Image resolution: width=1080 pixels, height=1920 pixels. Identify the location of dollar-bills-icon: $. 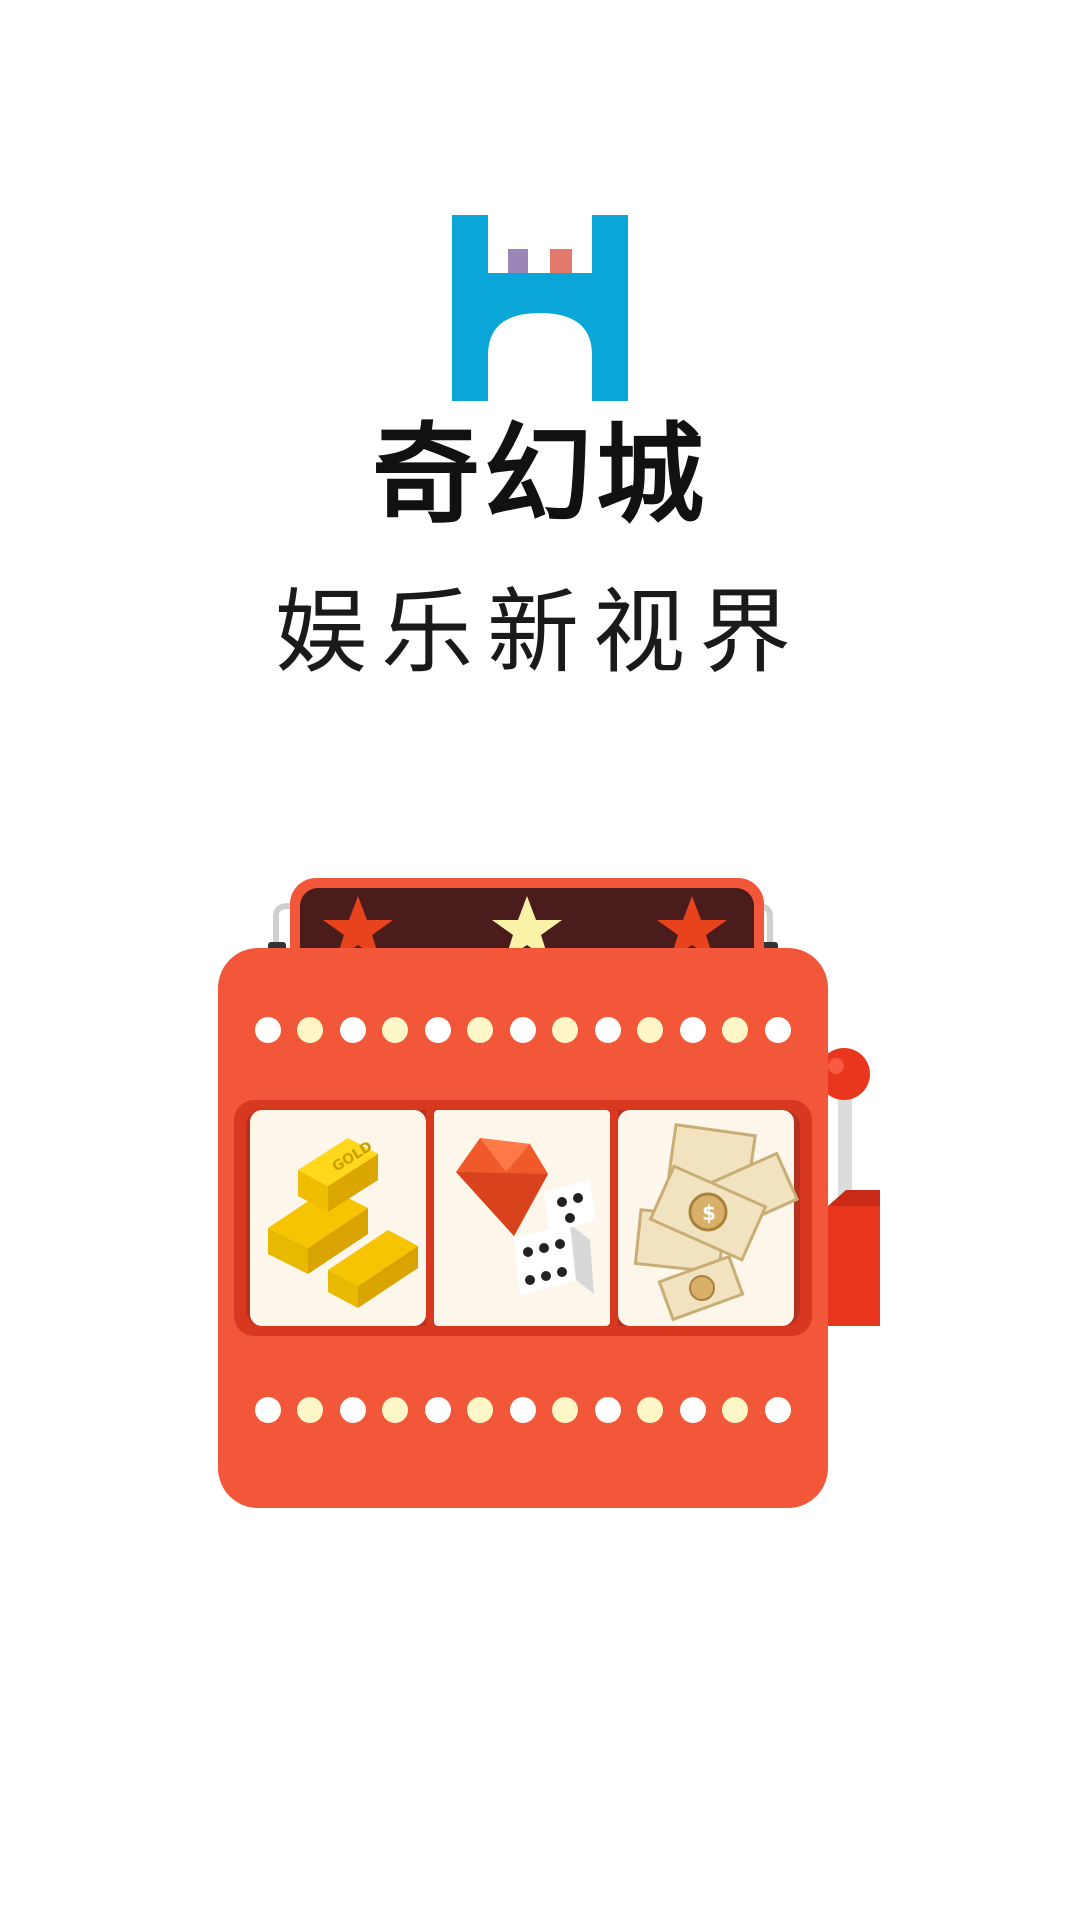
(709, 1218).